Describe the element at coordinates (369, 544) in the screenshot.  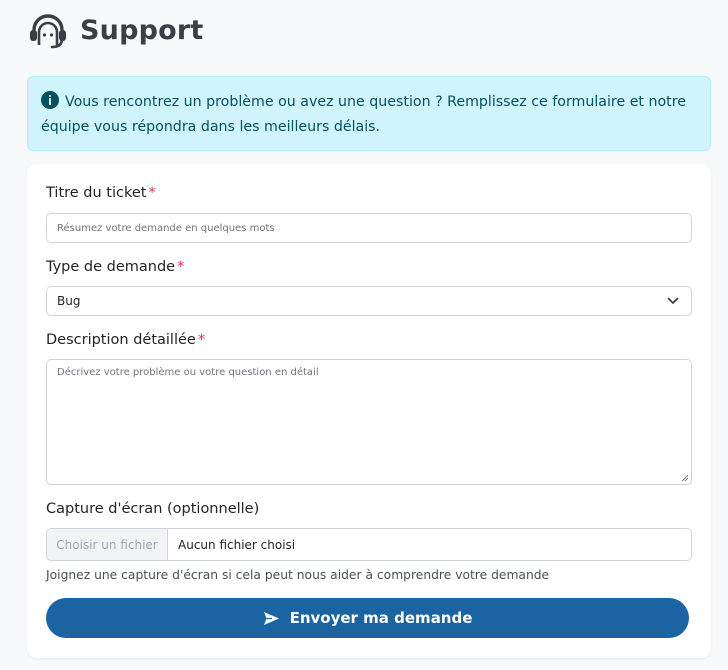
I see `screenshot-file-input: Choisir un fichier Aucun fichier choisi` at that location.